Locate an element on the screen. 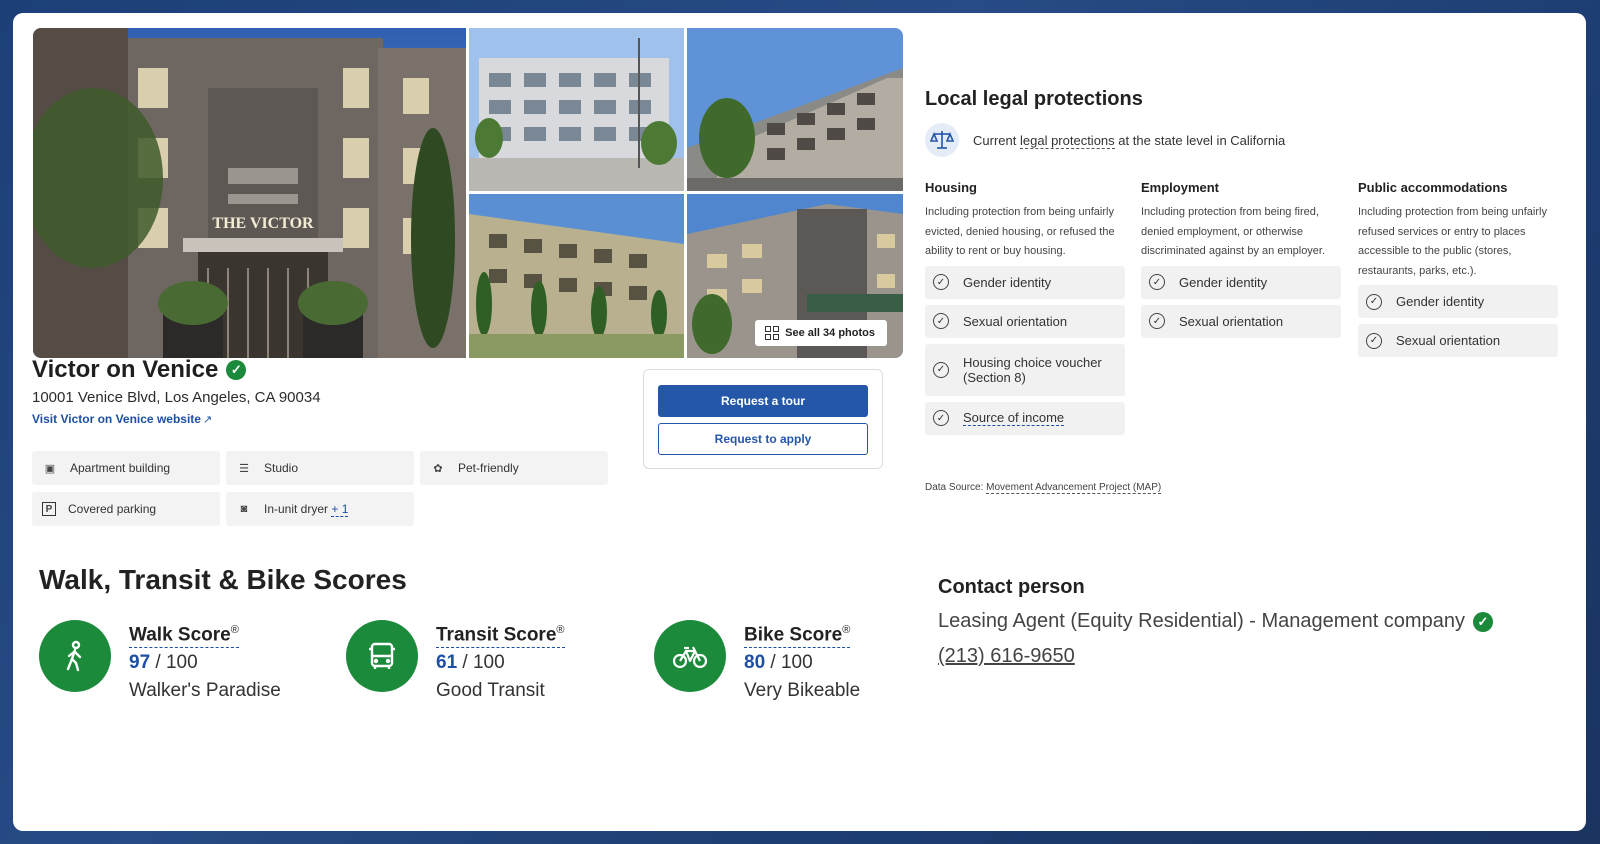  contact-phone-link: (213) 616-9650 is located at coordinates (1006, 656).